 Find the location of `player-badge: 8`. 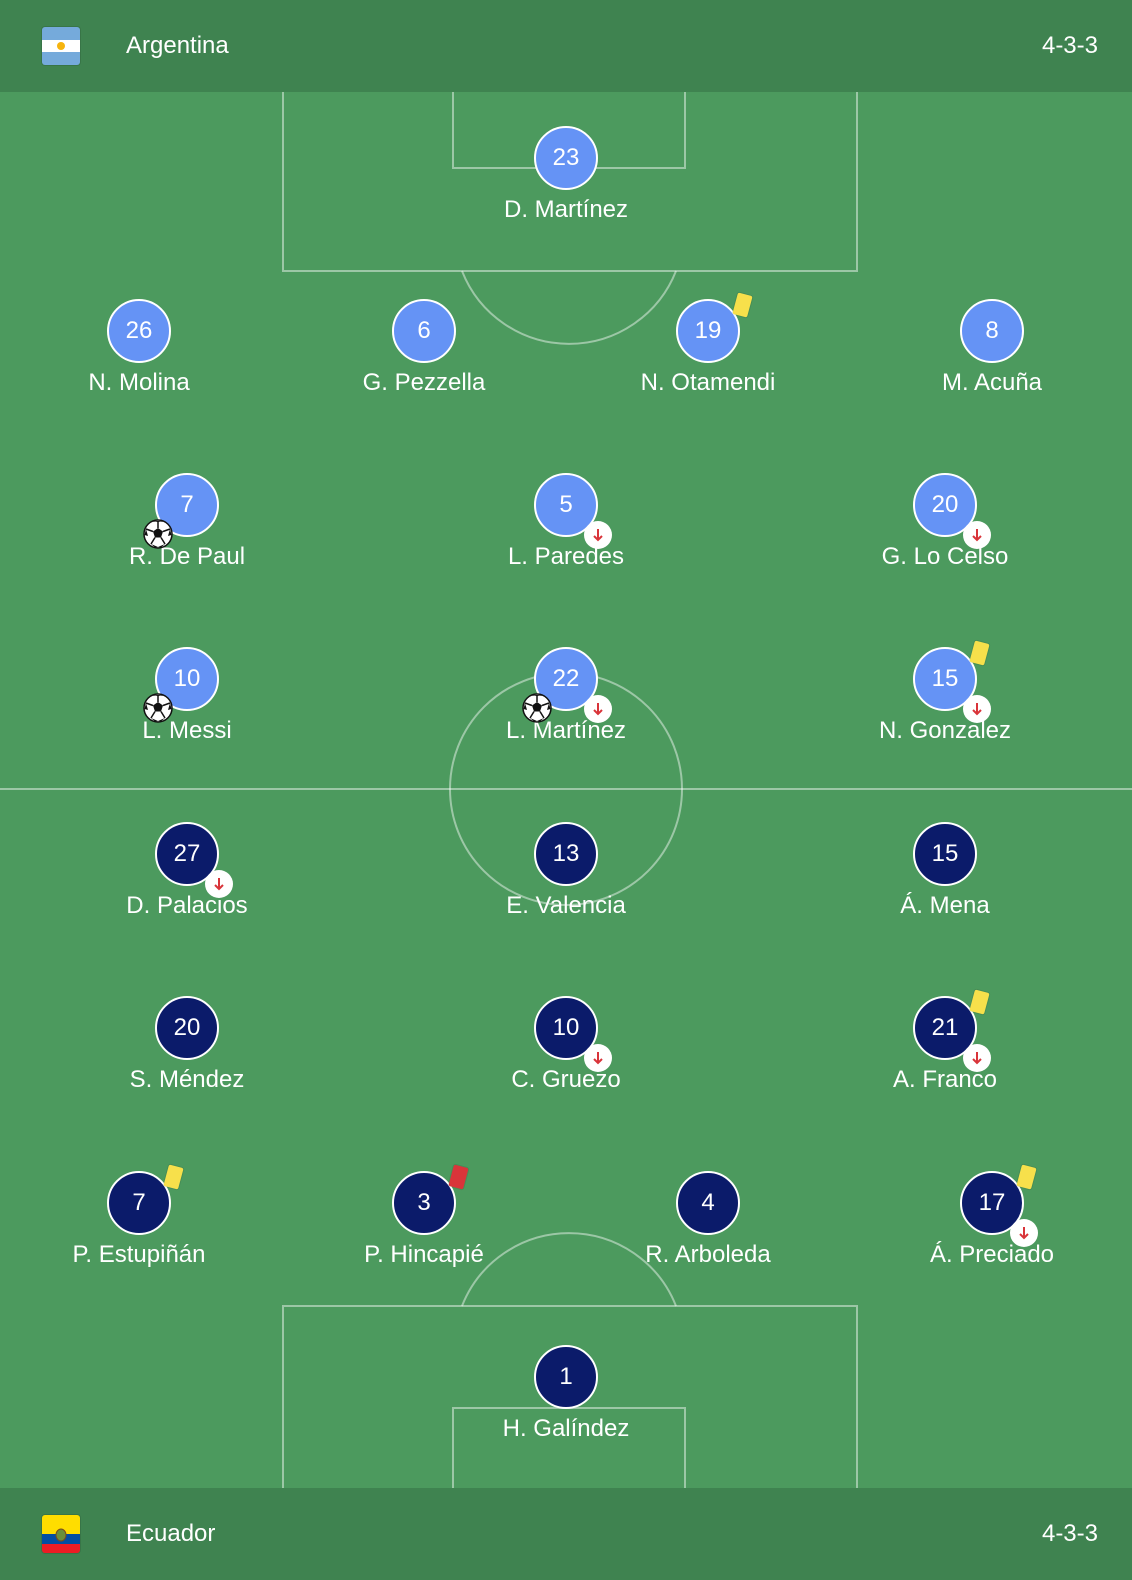

player-badge: 8 is located at coordinates (992, 331).